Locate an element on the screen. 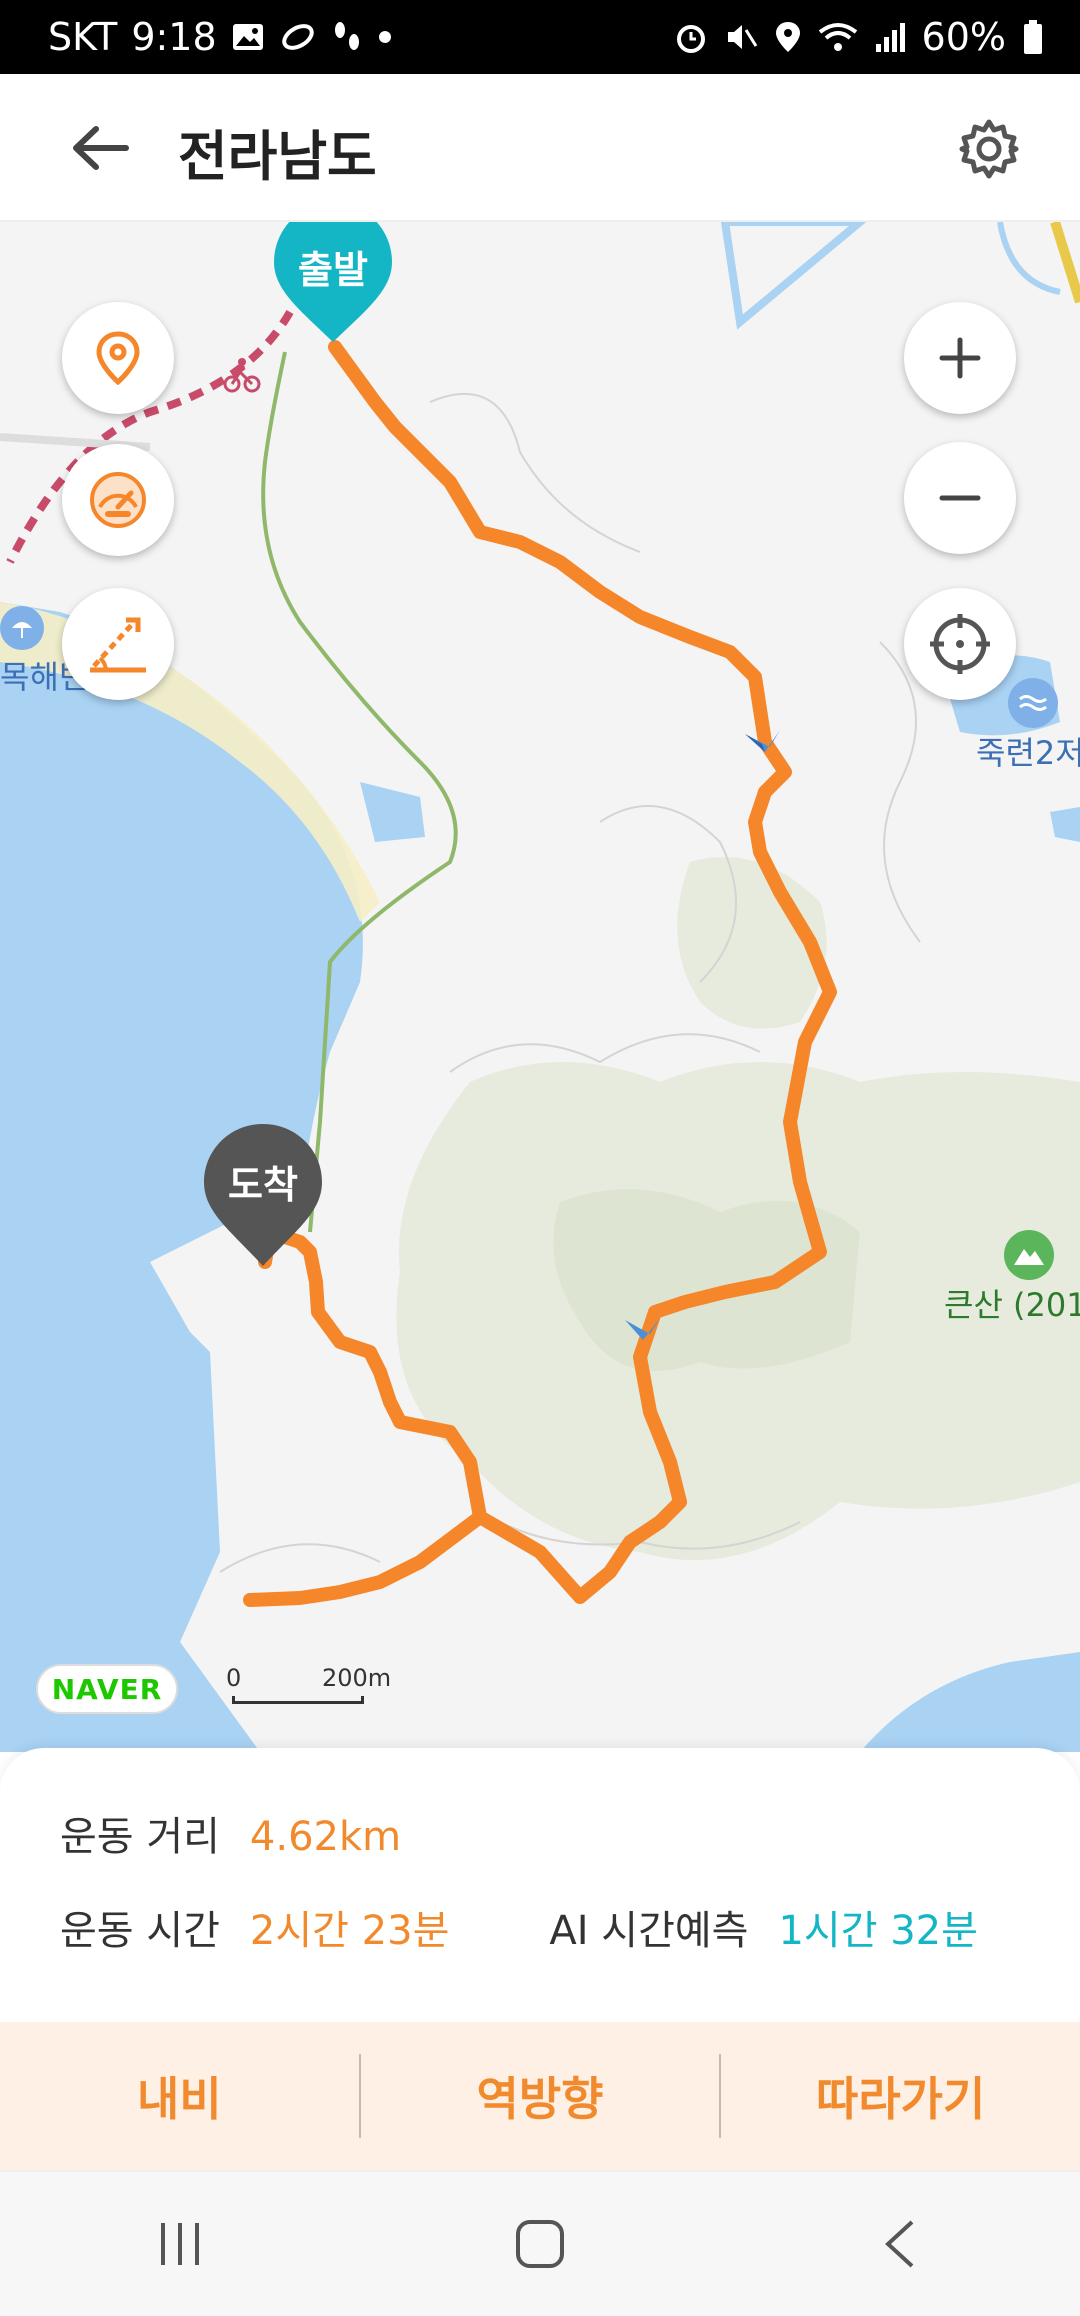 This screenshot has width=1080, height=2316. distance-label: 운동 거리 is located at coordinates (140, 1837).